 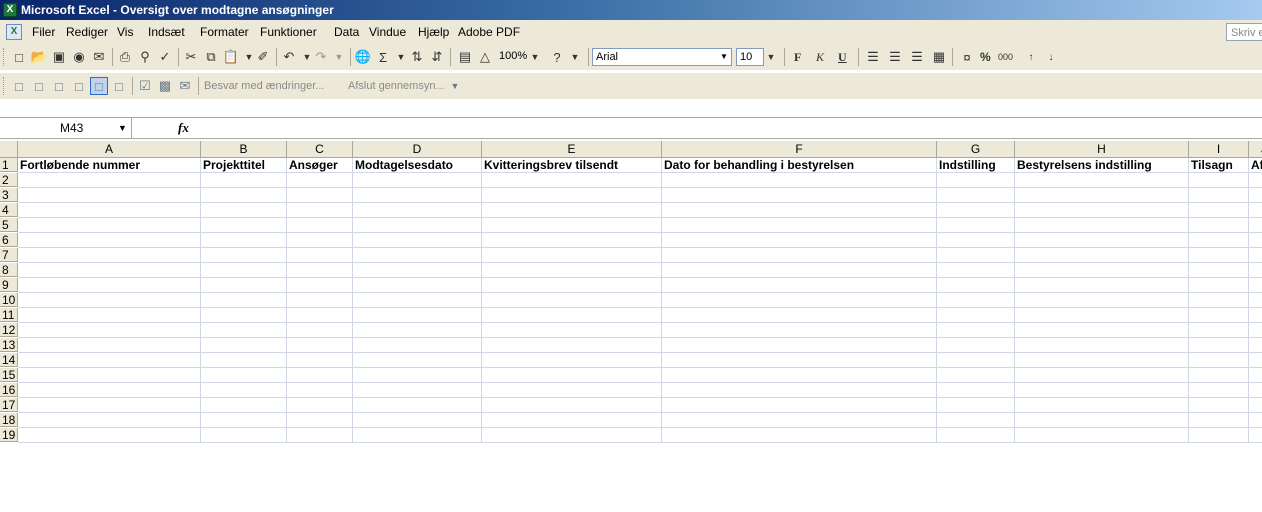 I want to click on header-cell: Afslag, so click(x=1255, y=165).